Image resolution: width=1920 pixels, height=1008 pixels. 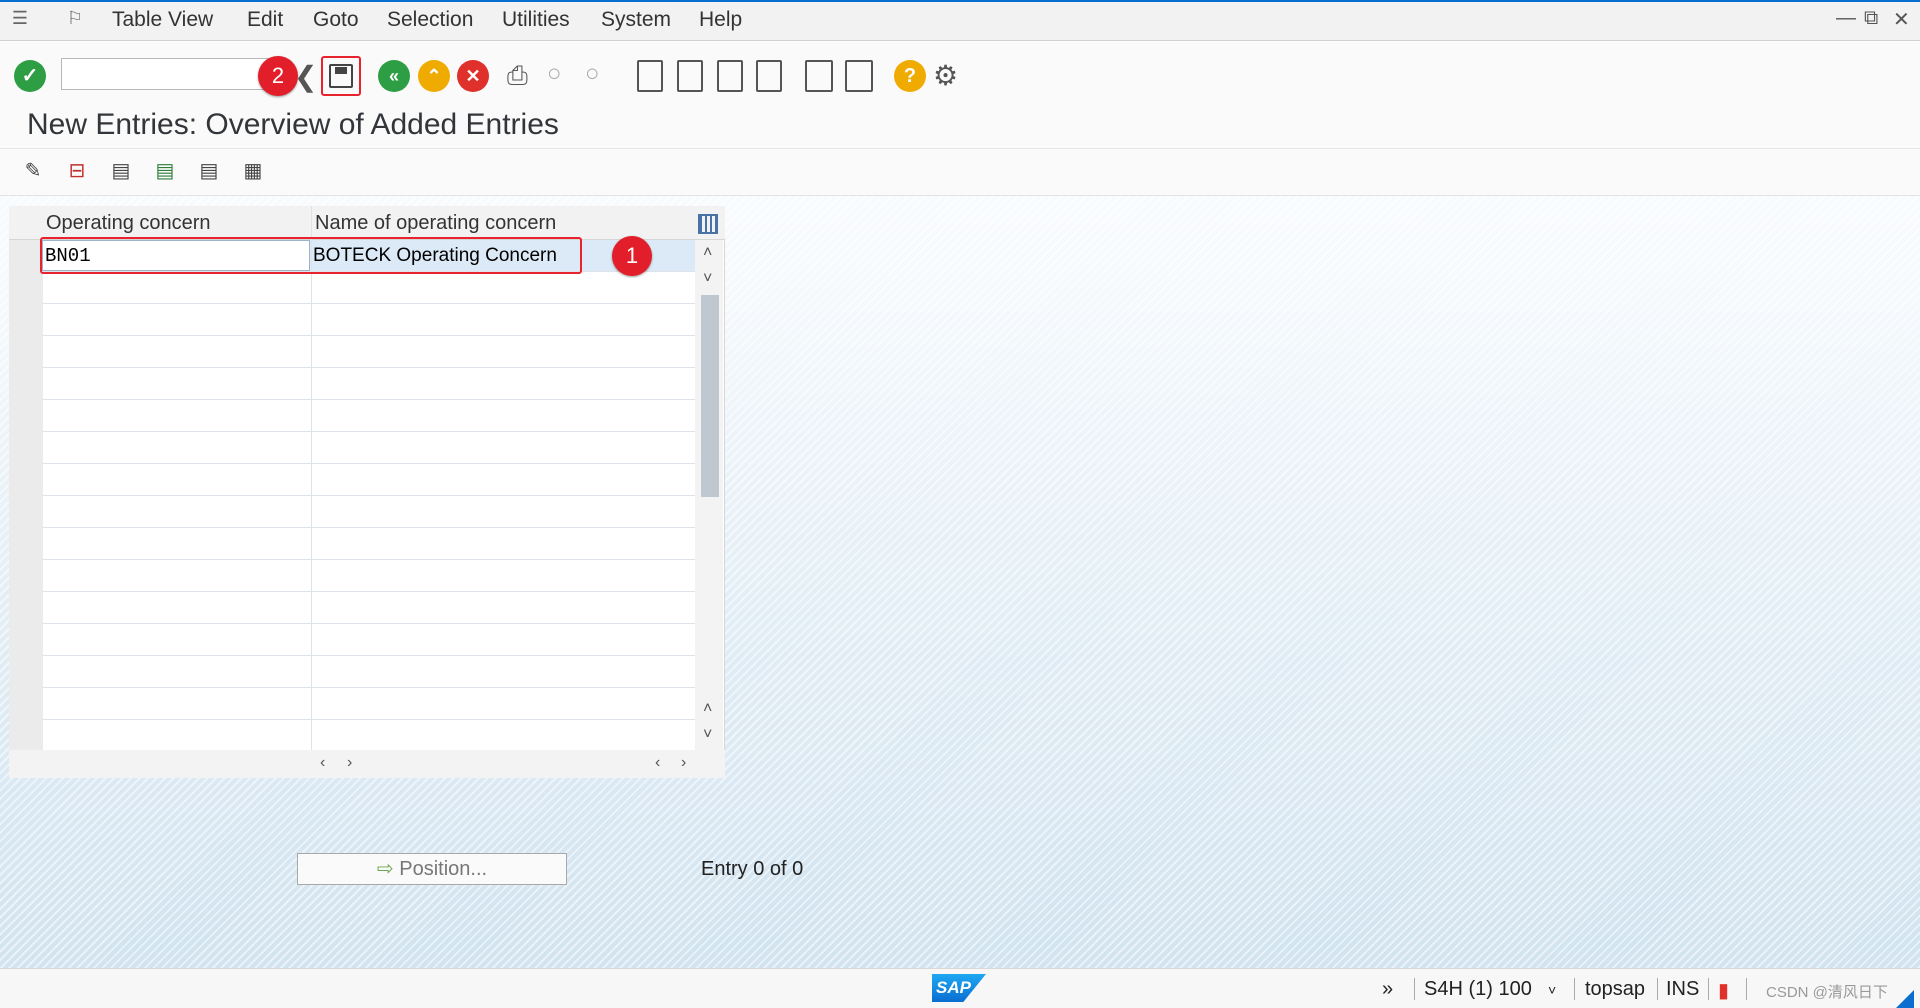 I want to click on select-all-icon: ▤, so click(x=121, y=171).